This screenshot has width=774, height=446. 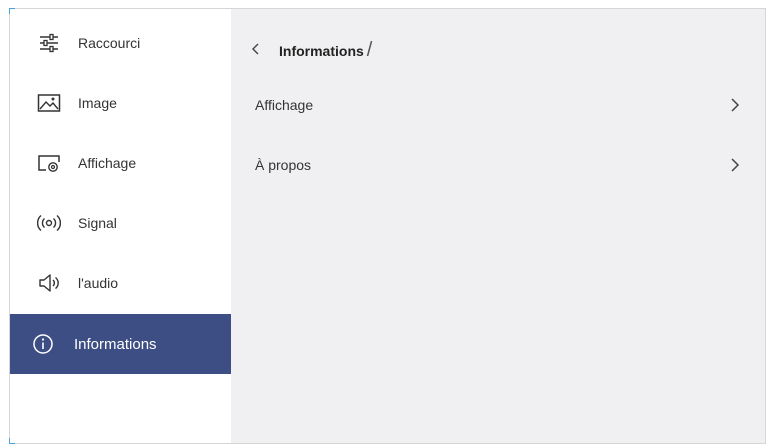 I want to click on sidebar-item-informations: Informations, so click(x=120, y=344).